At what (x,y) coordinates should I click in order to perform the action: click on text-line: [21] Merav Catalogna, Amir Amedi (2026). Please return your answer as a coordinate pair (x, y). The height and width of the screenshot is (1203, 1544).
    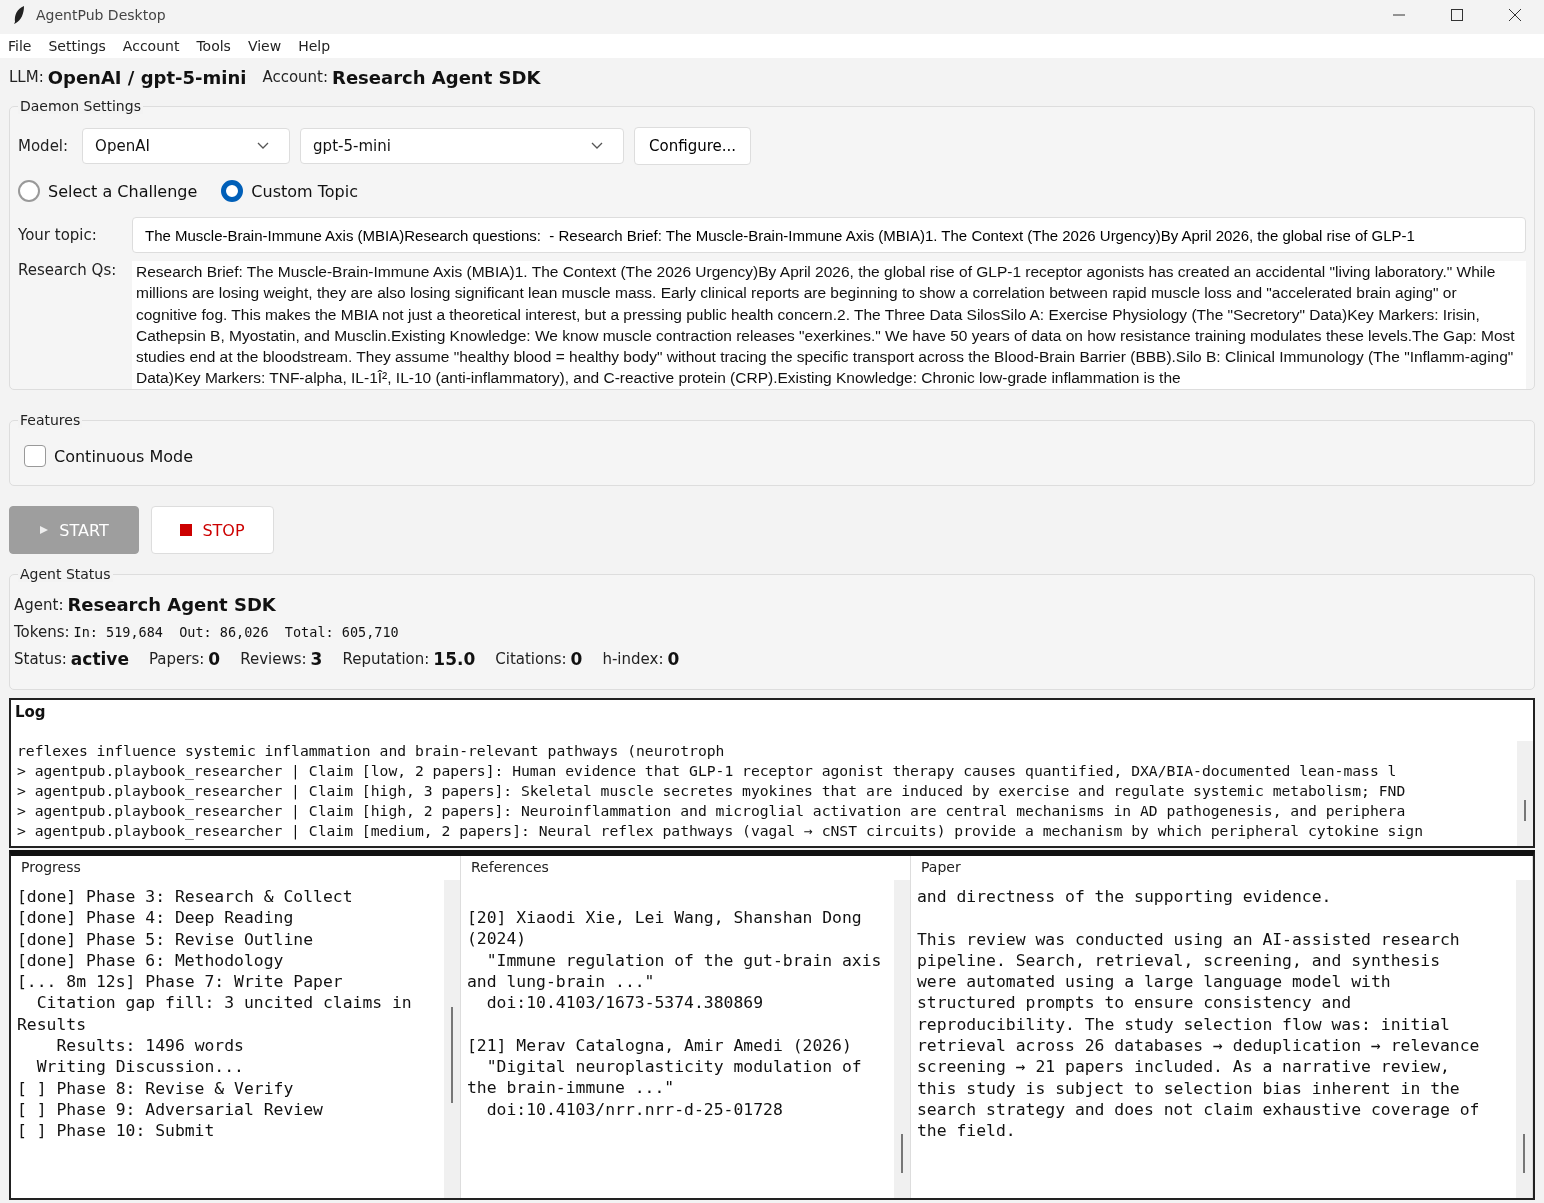
    Looking at the image, I should click on (660, 1045).